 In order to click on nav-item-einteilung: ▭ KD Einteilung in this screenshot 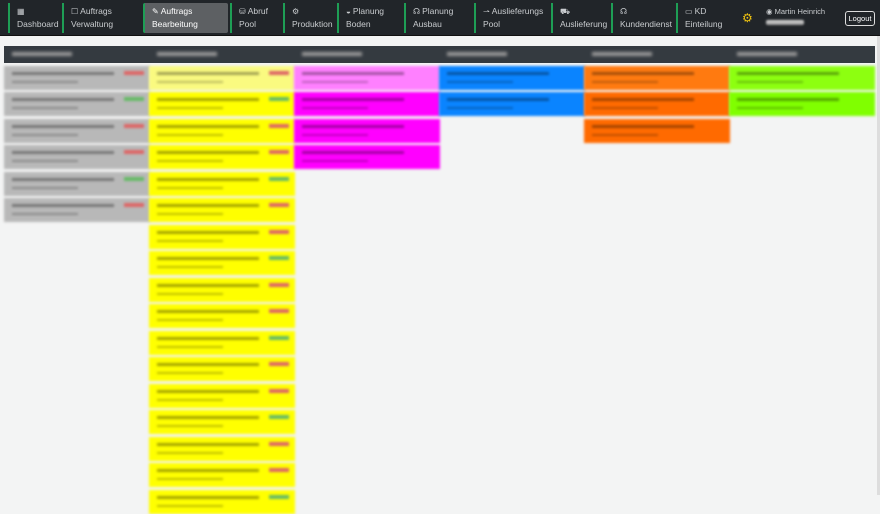, I will do `click(703, 18)`.